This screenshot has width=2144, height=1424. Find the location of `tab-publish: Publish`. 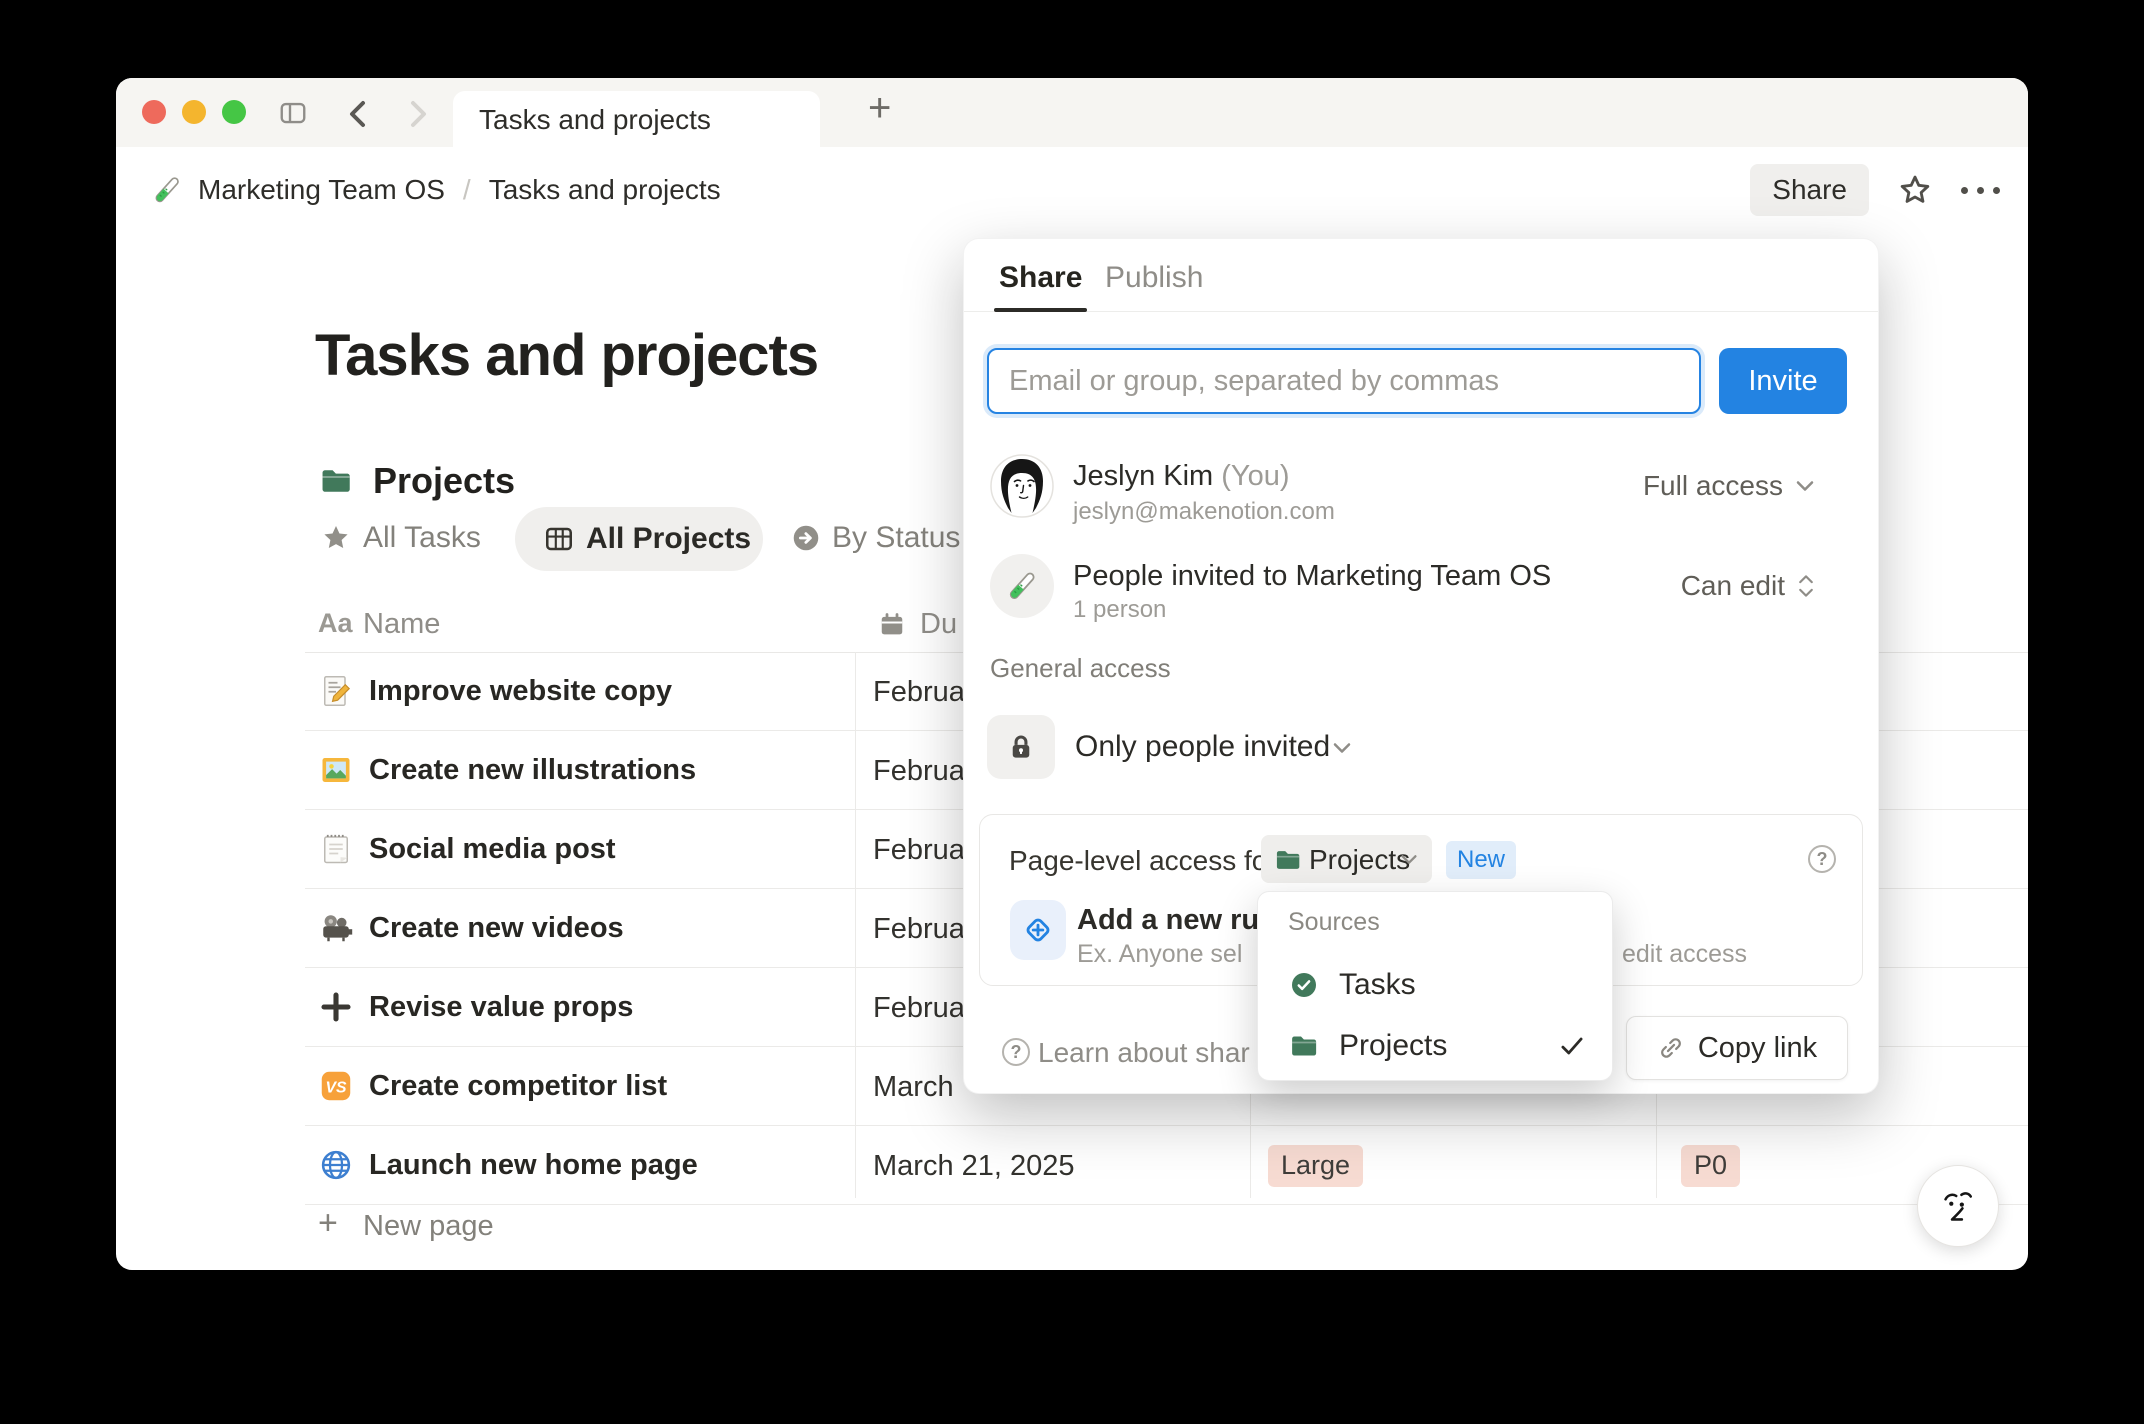

tab-publish: Publish is located at coordinates (1154, 278).